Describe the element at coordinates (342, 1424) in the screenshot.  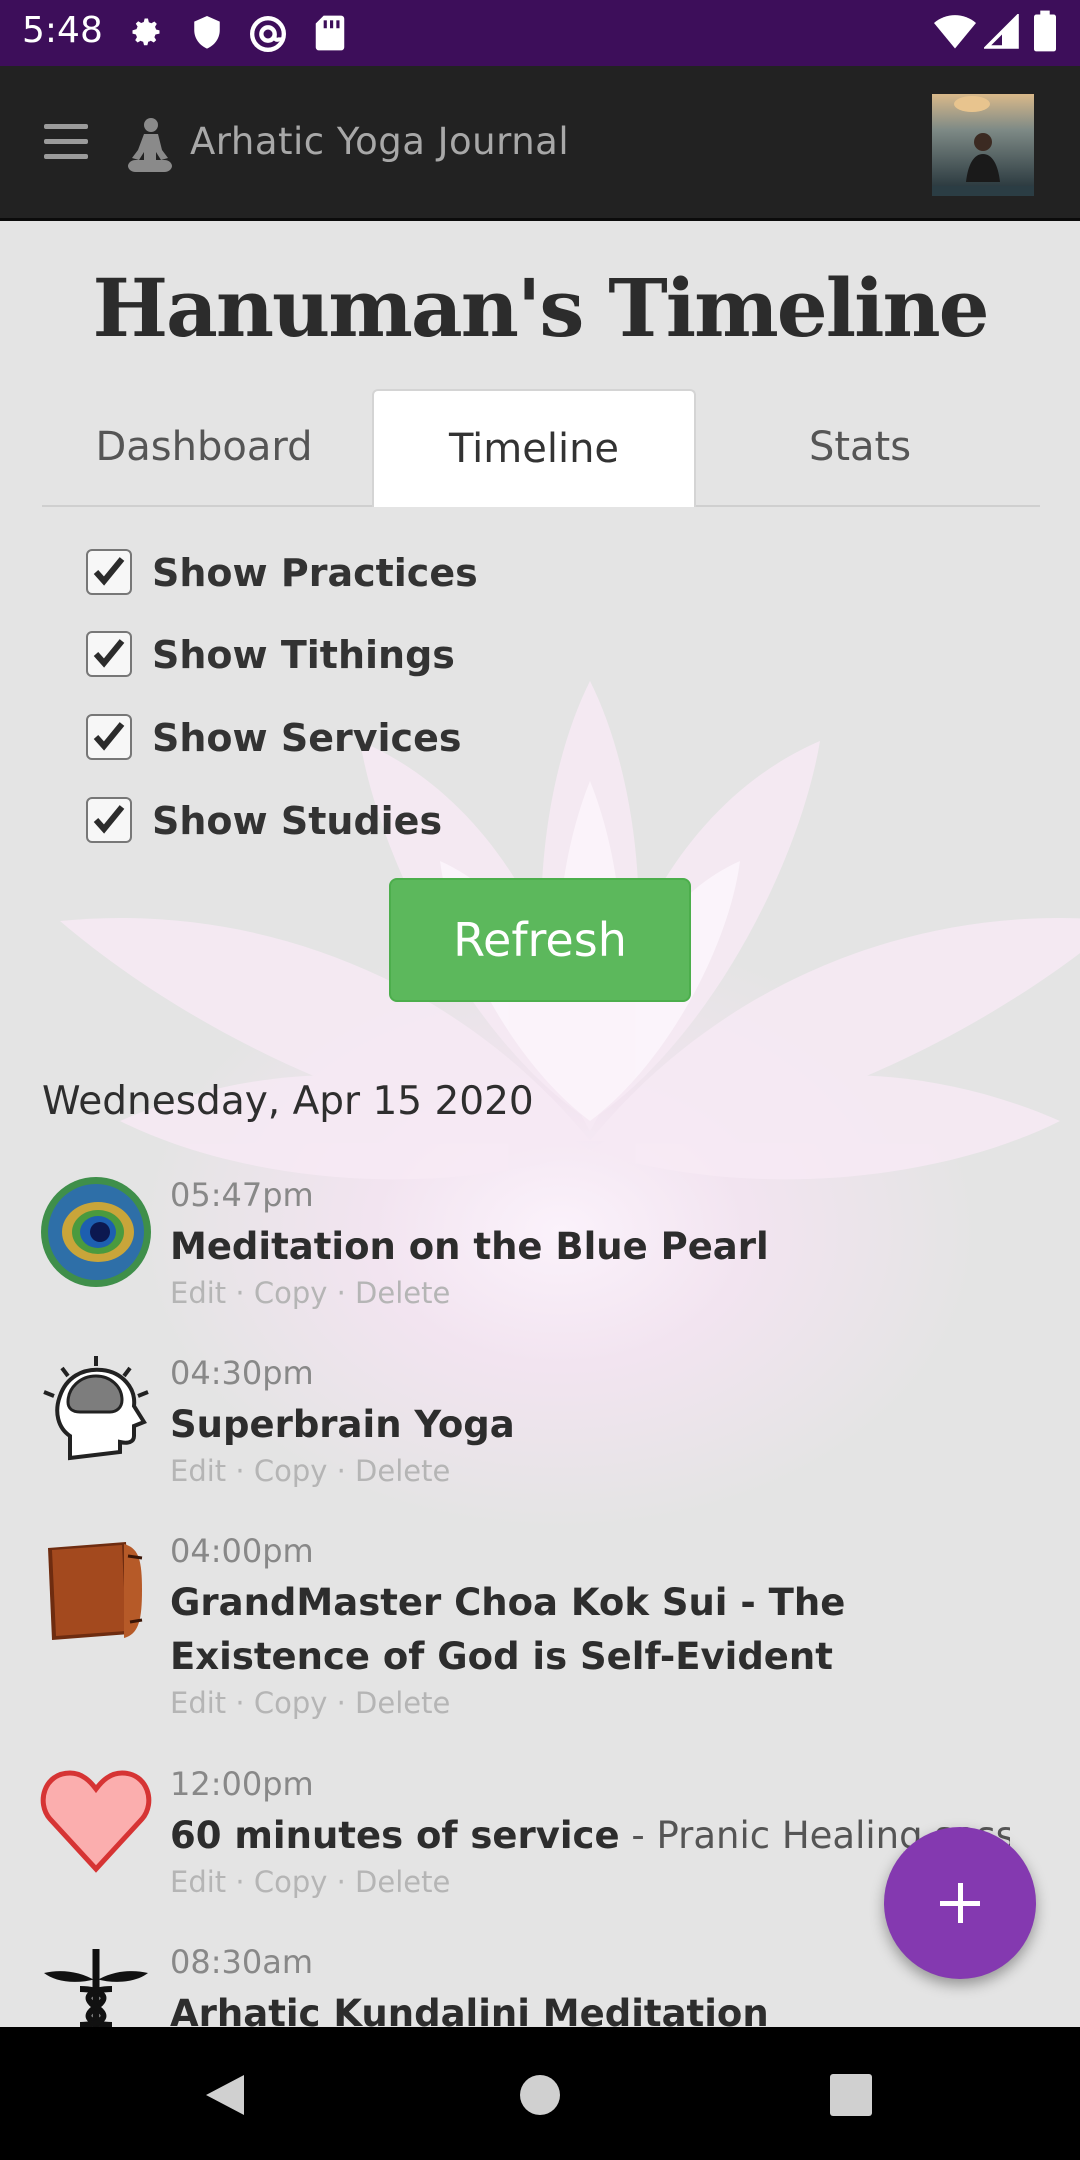
I see `entry-title-text: Superbrain Yoga` at that location.